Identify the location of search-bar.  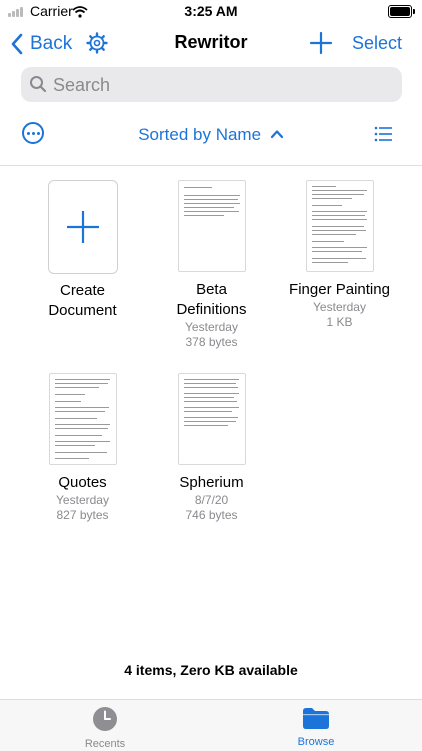
(211, 85).